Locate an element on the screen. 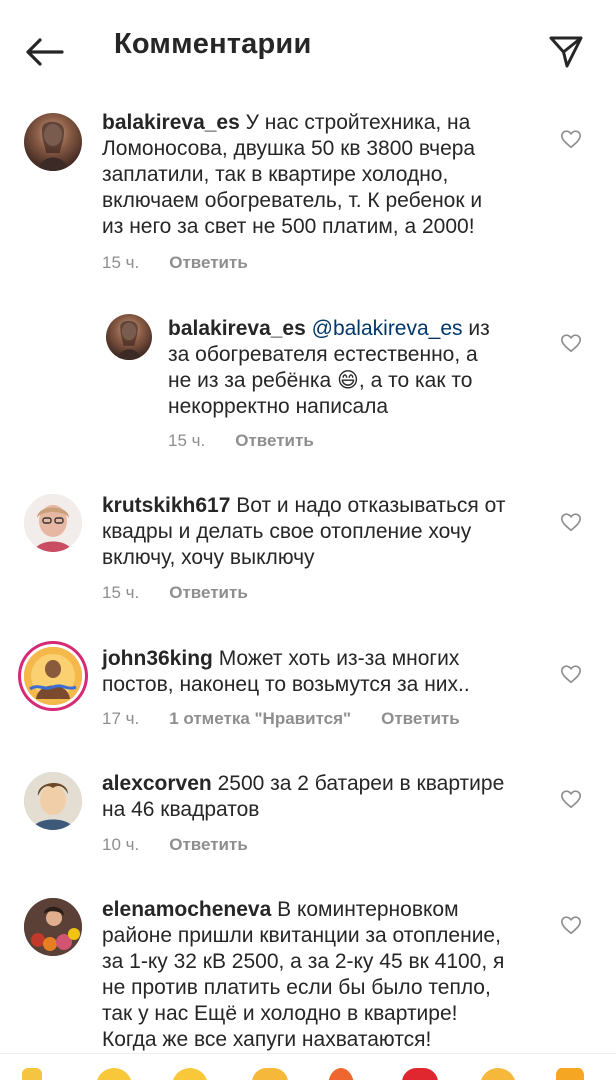 This screenshot has width=616, height=1080. header: Комментарии is located at coordinates (308, 50).